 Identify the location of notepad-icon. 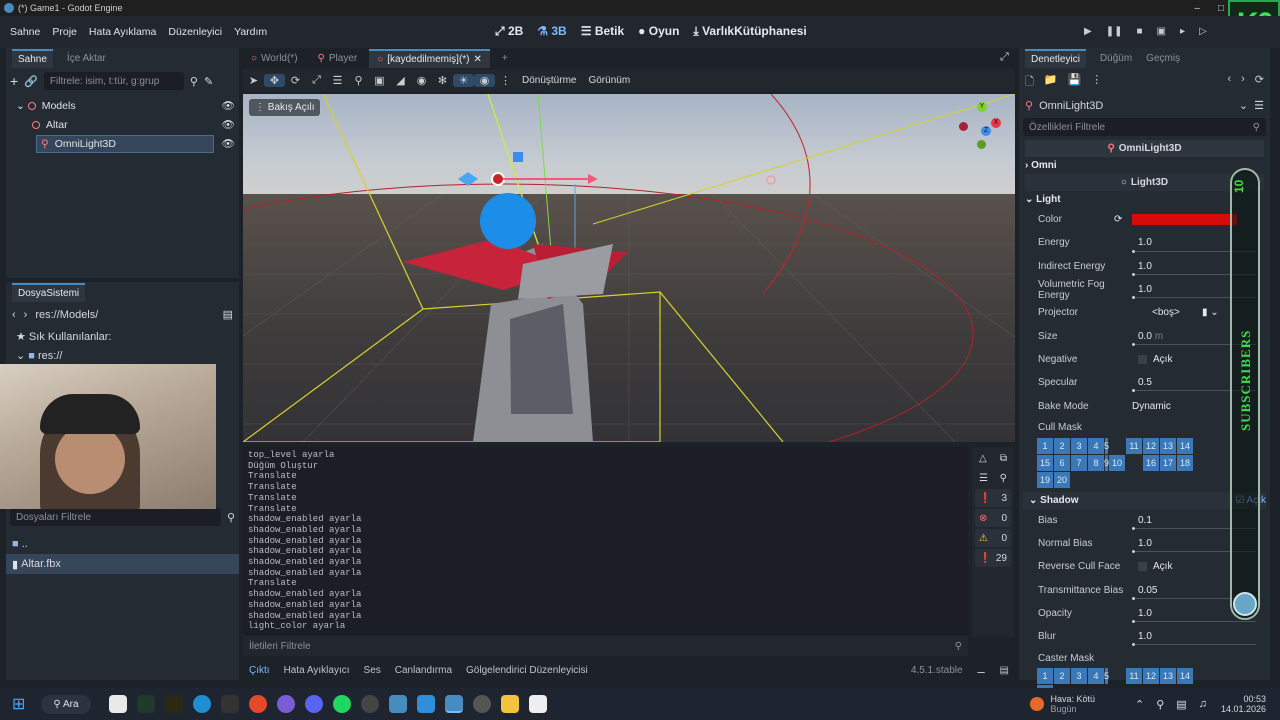
(537, 704).